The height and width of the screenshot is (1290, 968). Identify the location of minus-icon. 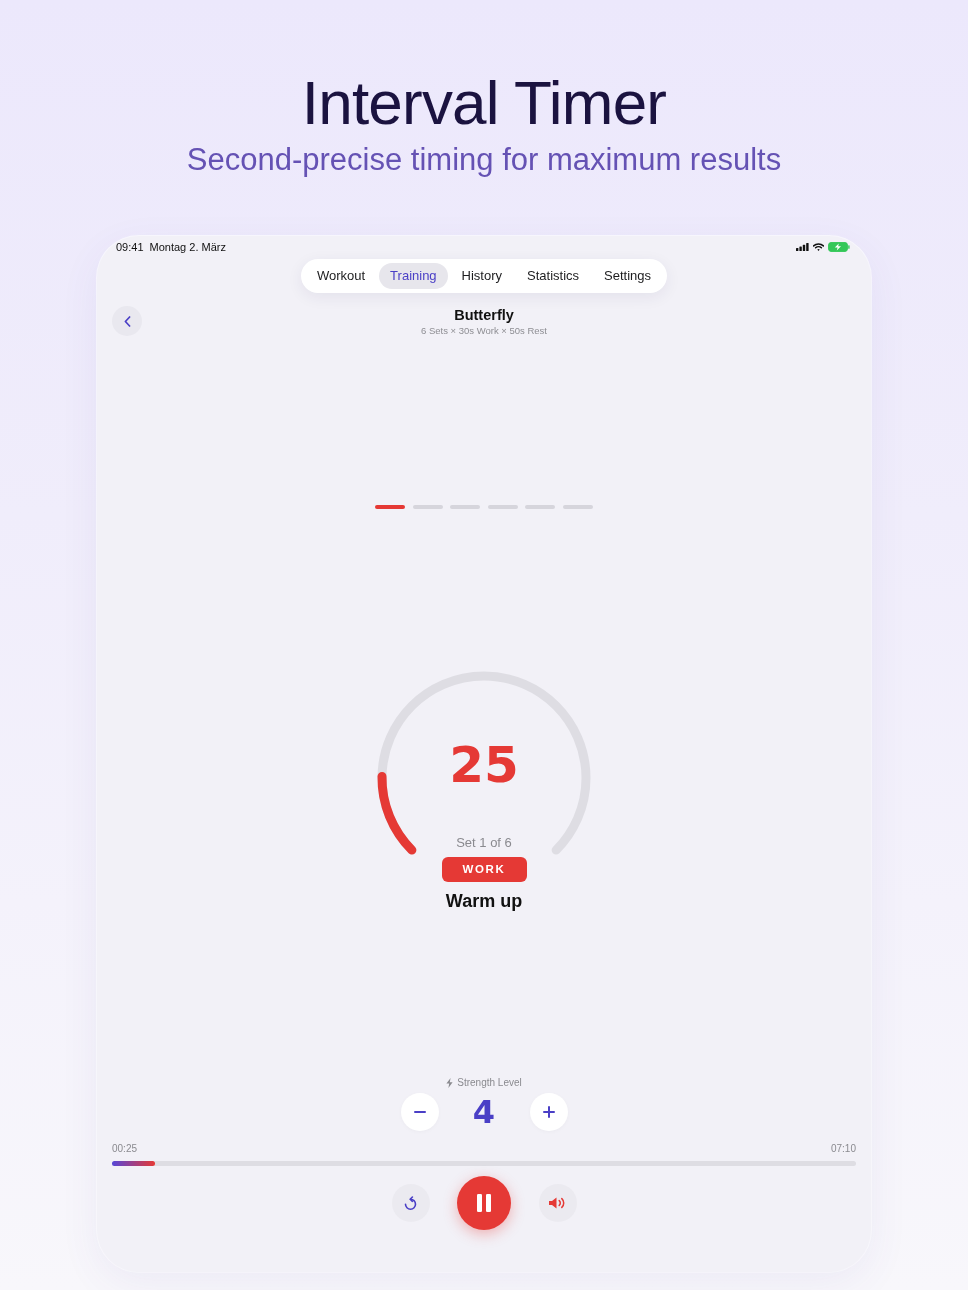
(419, 1112).